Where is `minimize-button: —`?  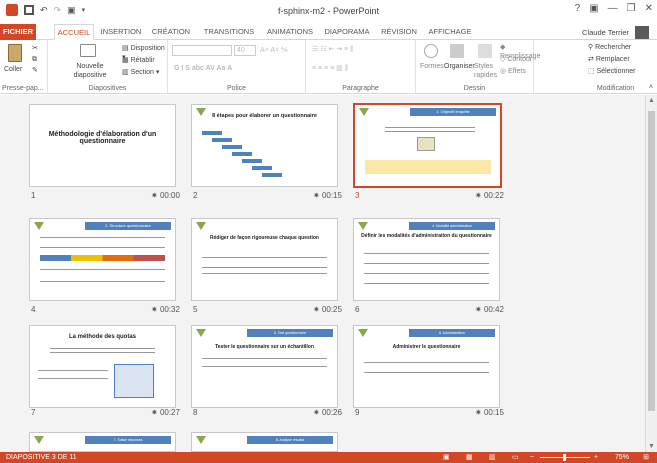
minimize-button: — is located at coordinates (613, 8).